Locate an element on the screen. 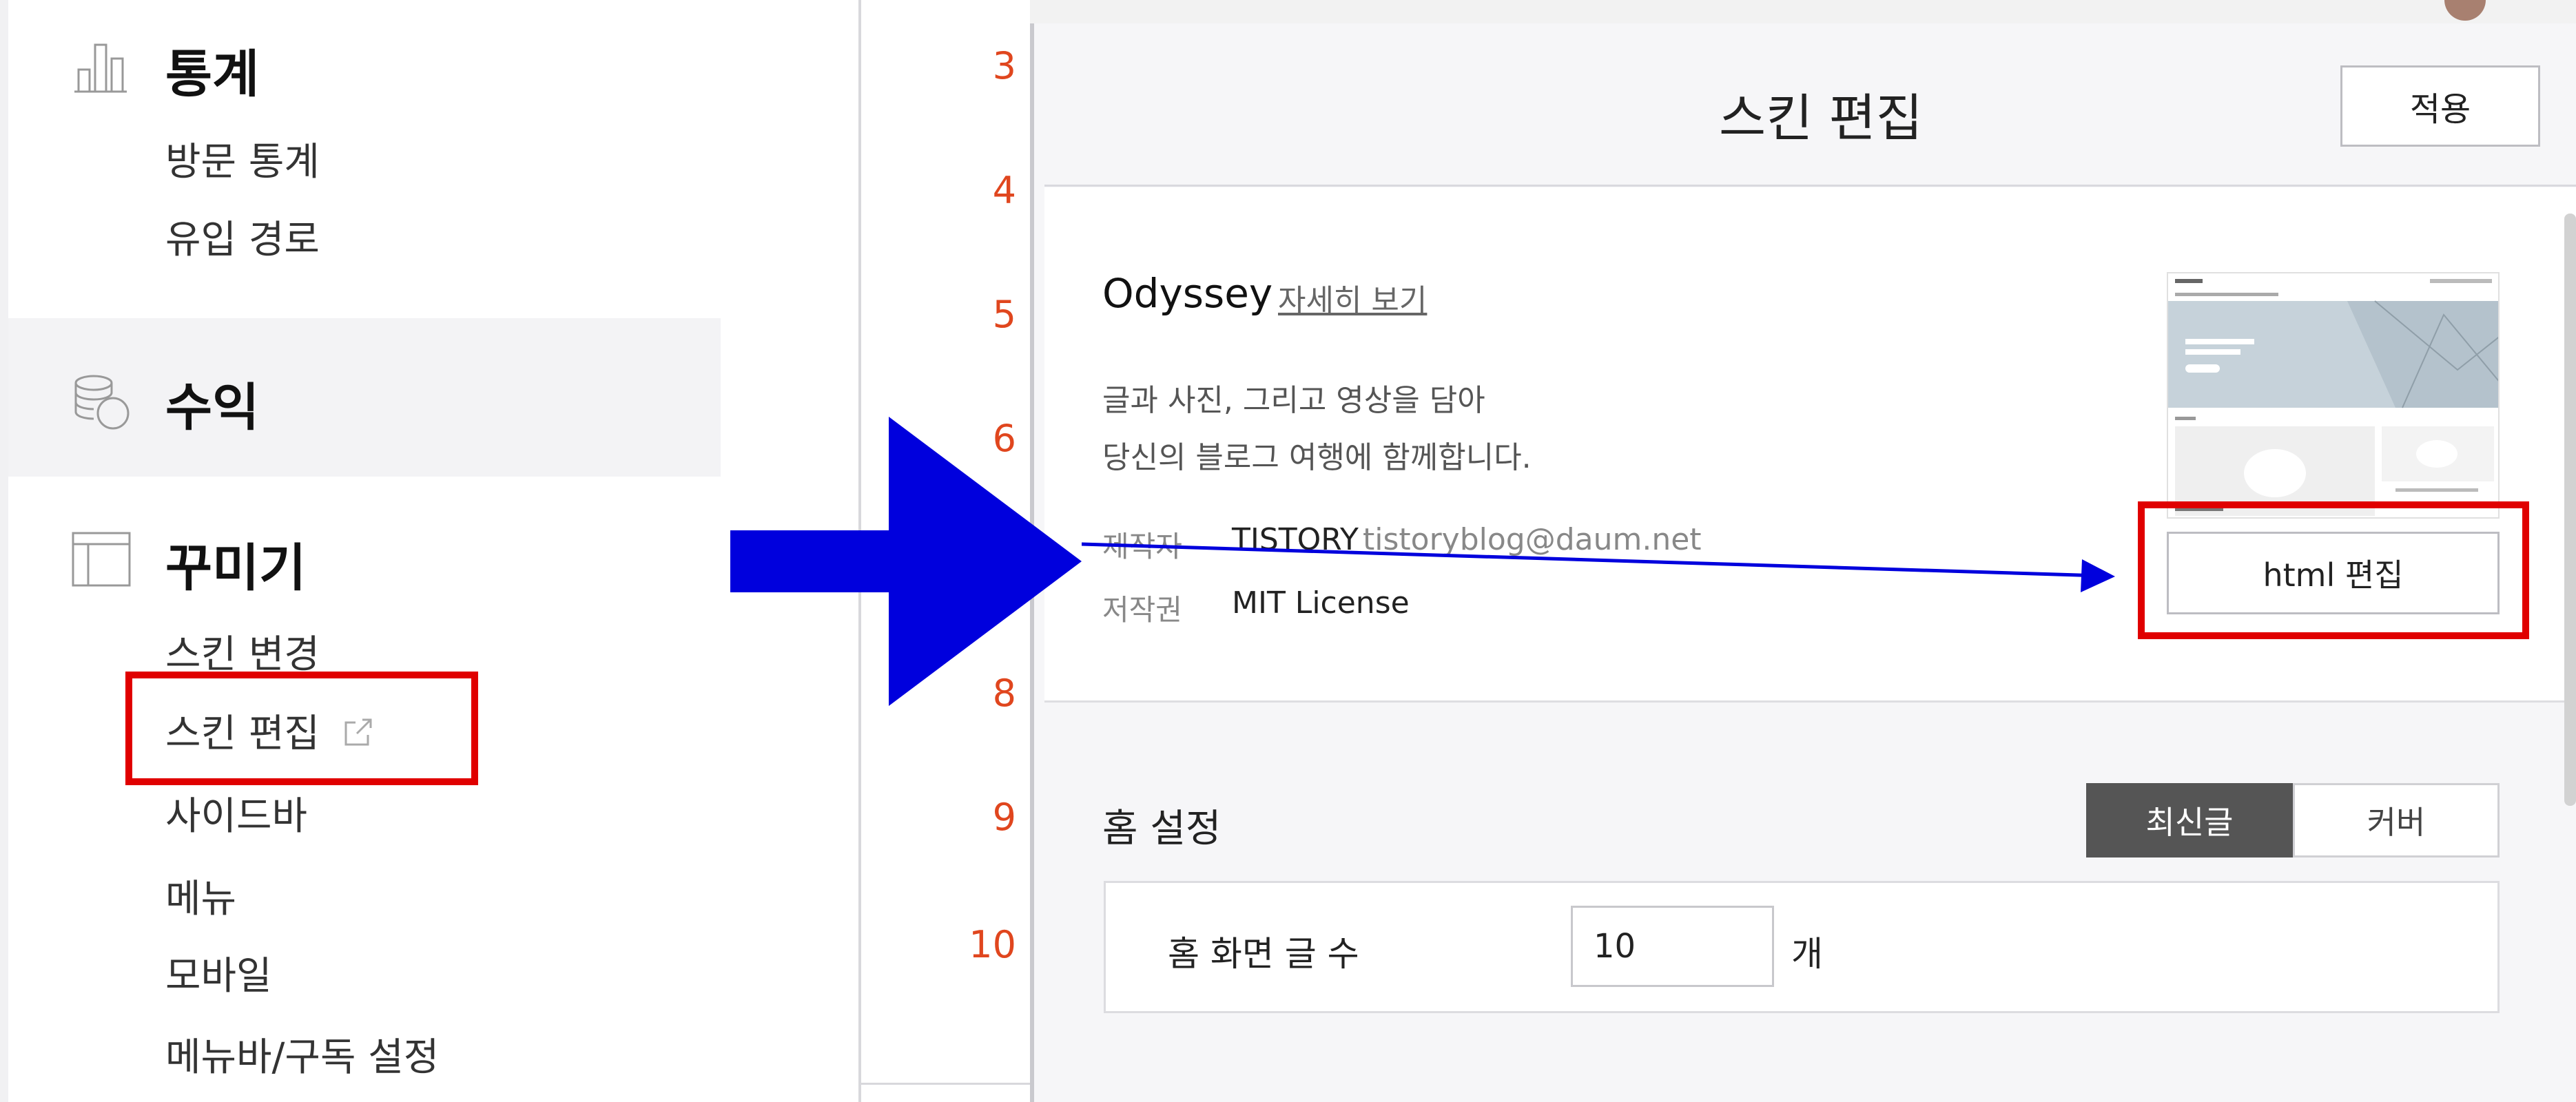 This screenshot has width=2576, height=1102. annotation-pointer-arrow is located at coordinates (1598, 567).